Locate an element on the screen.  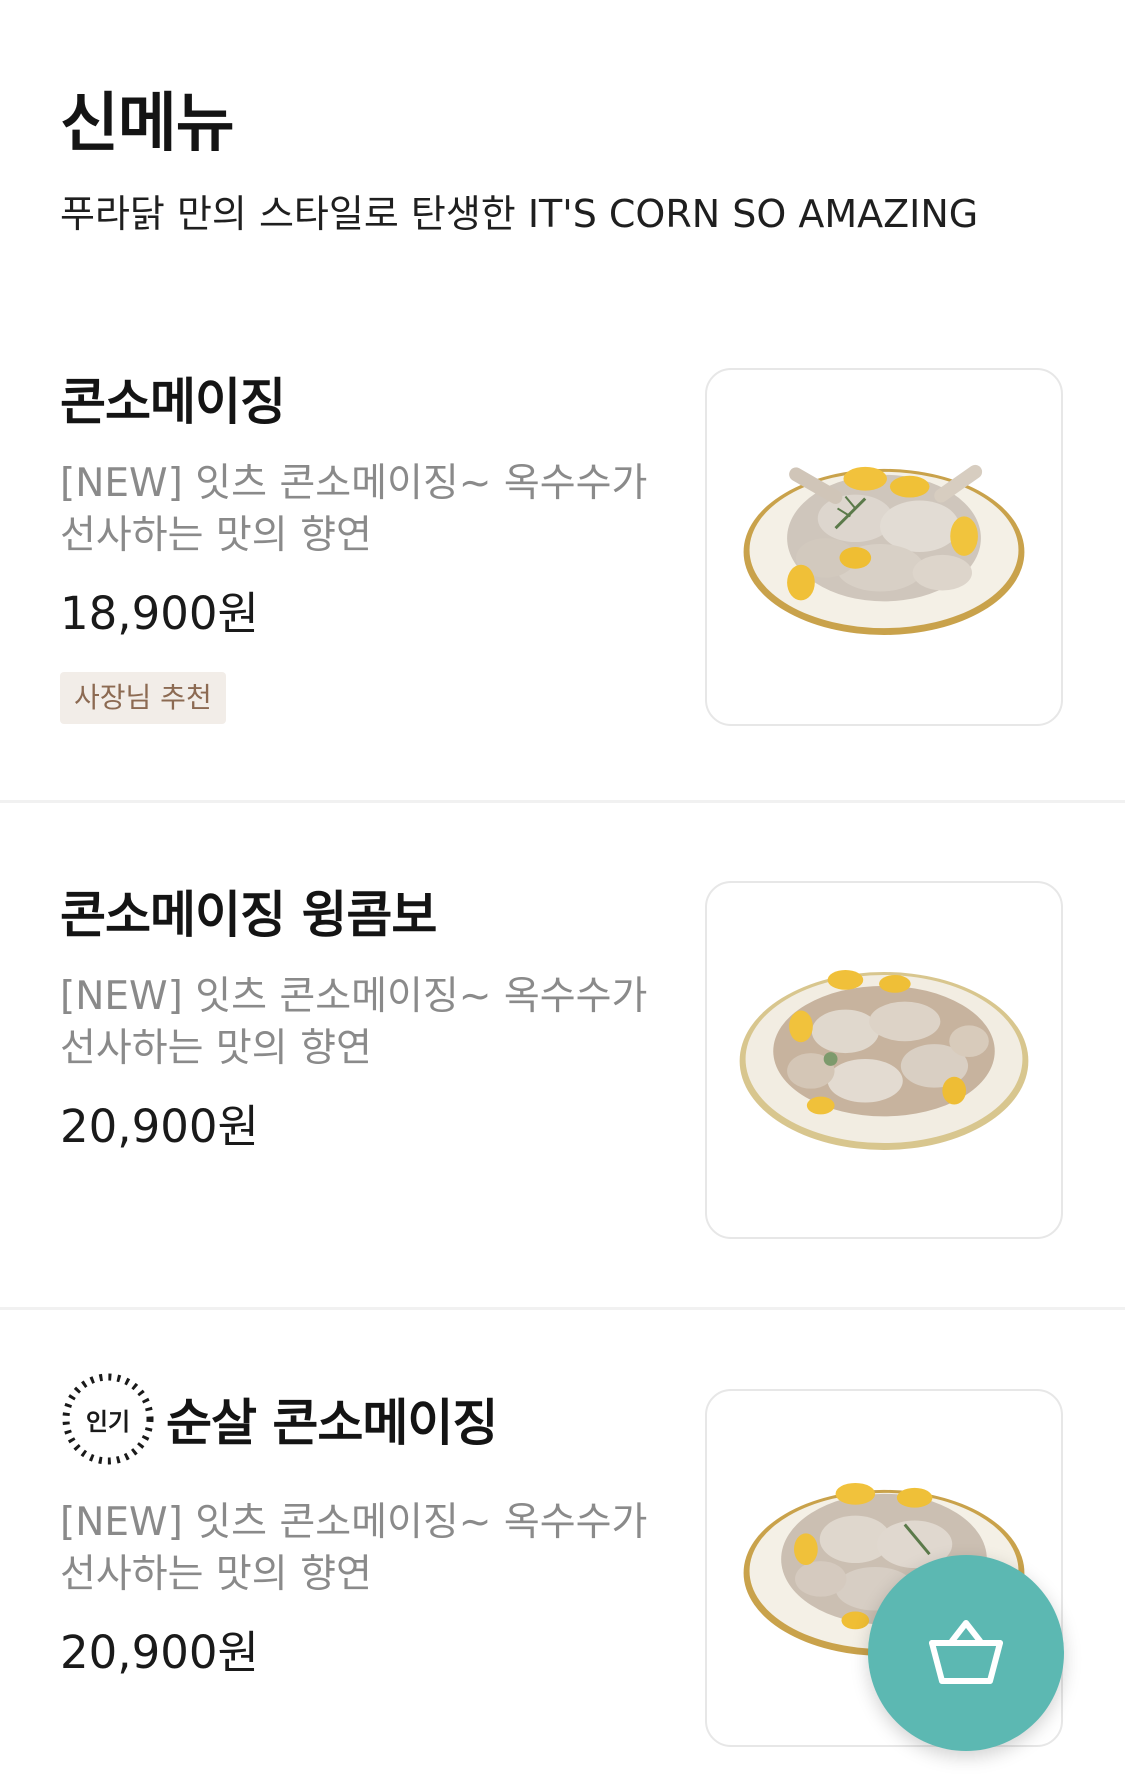
recommend-badge: 사장님 추천 is located at coordinates (143, 698).